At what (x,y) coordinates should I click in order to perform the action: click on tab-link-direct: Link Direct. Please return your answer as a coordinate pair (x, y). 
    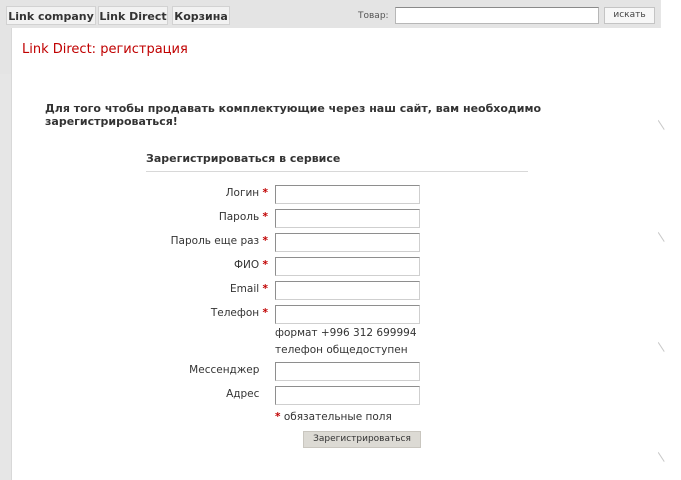
    Looking at the image, I should click on (133, 15).